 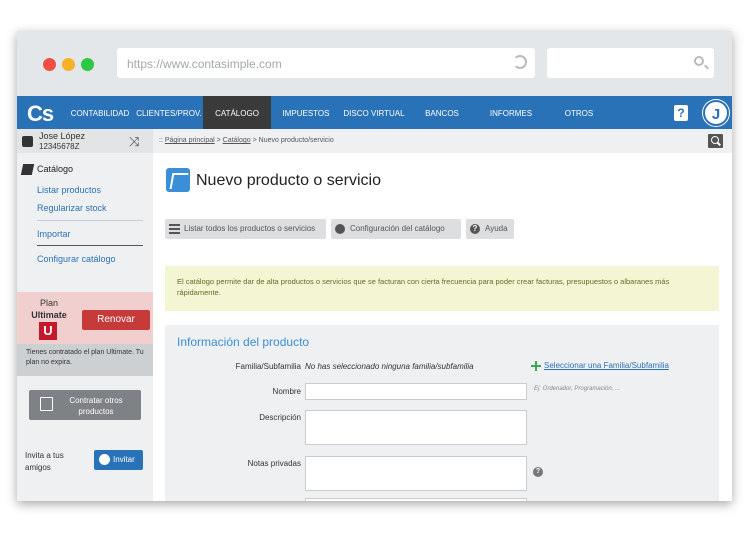 I want to click on plan-badge: U, so click(x=48, y=331).